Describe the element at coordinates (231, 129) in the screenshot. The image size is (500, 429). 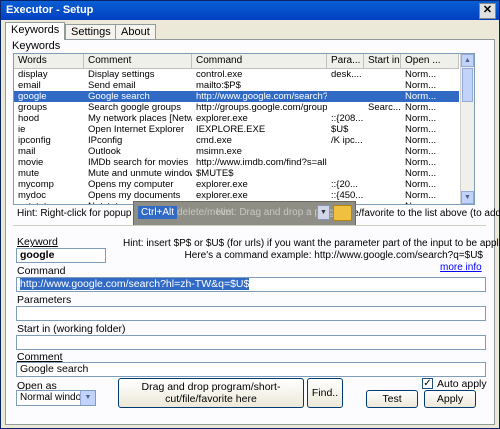
I see `list-cell: IEXPLORE.EXE` at that location.